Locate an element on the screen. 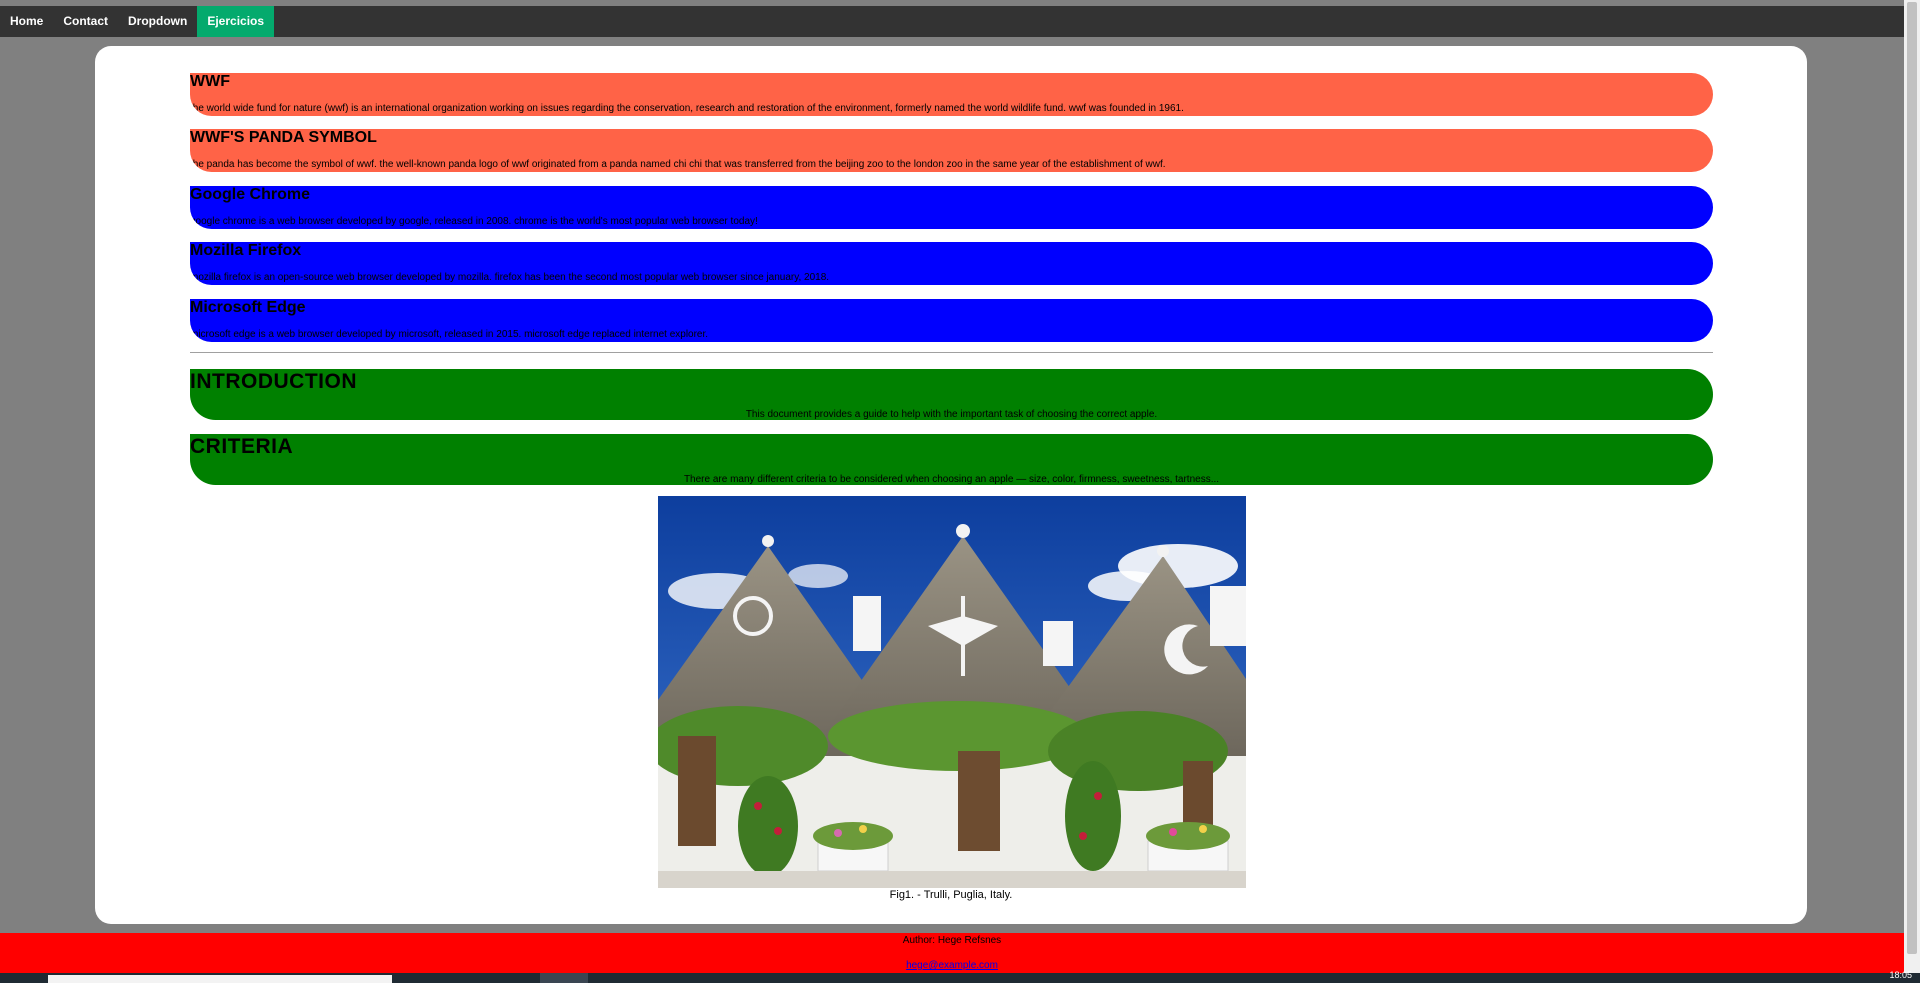 The height and width of the screenshot is (983, 1920). nav-dropdown-link: Dropdown is located at coordinates (157, 21).